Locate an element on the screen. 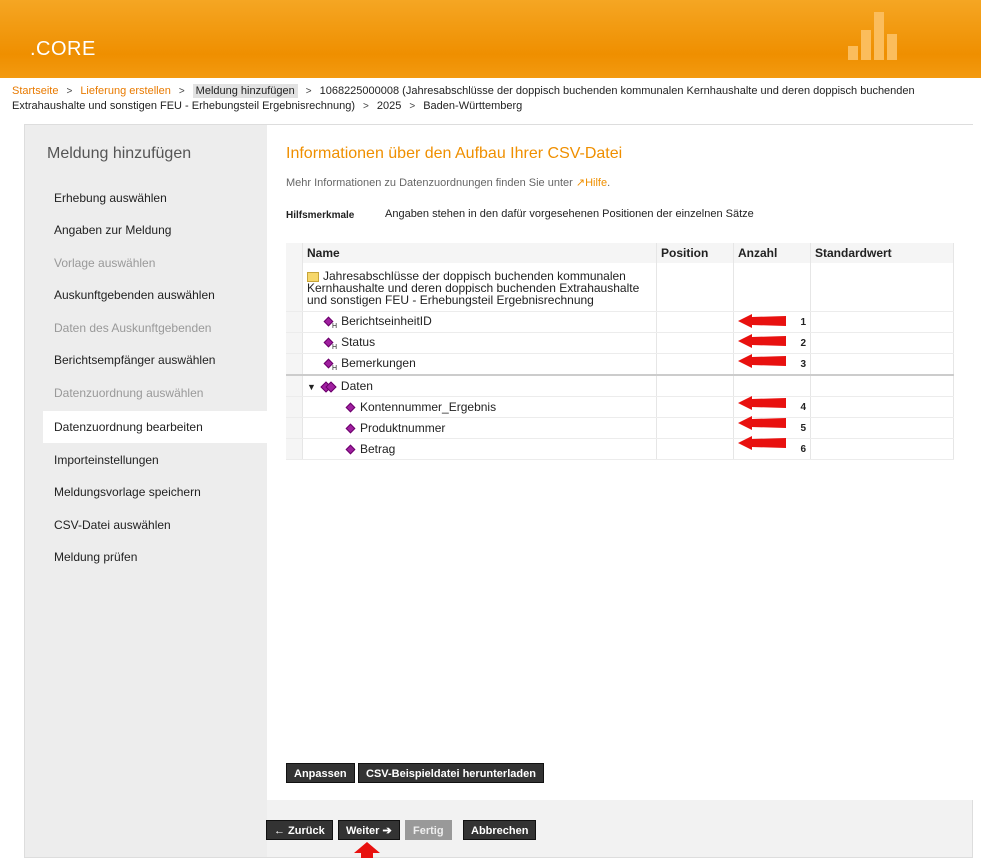 Image resolution: width=981 pixels, height=861 pixels. group-icon is located at coordinates (328, 387).